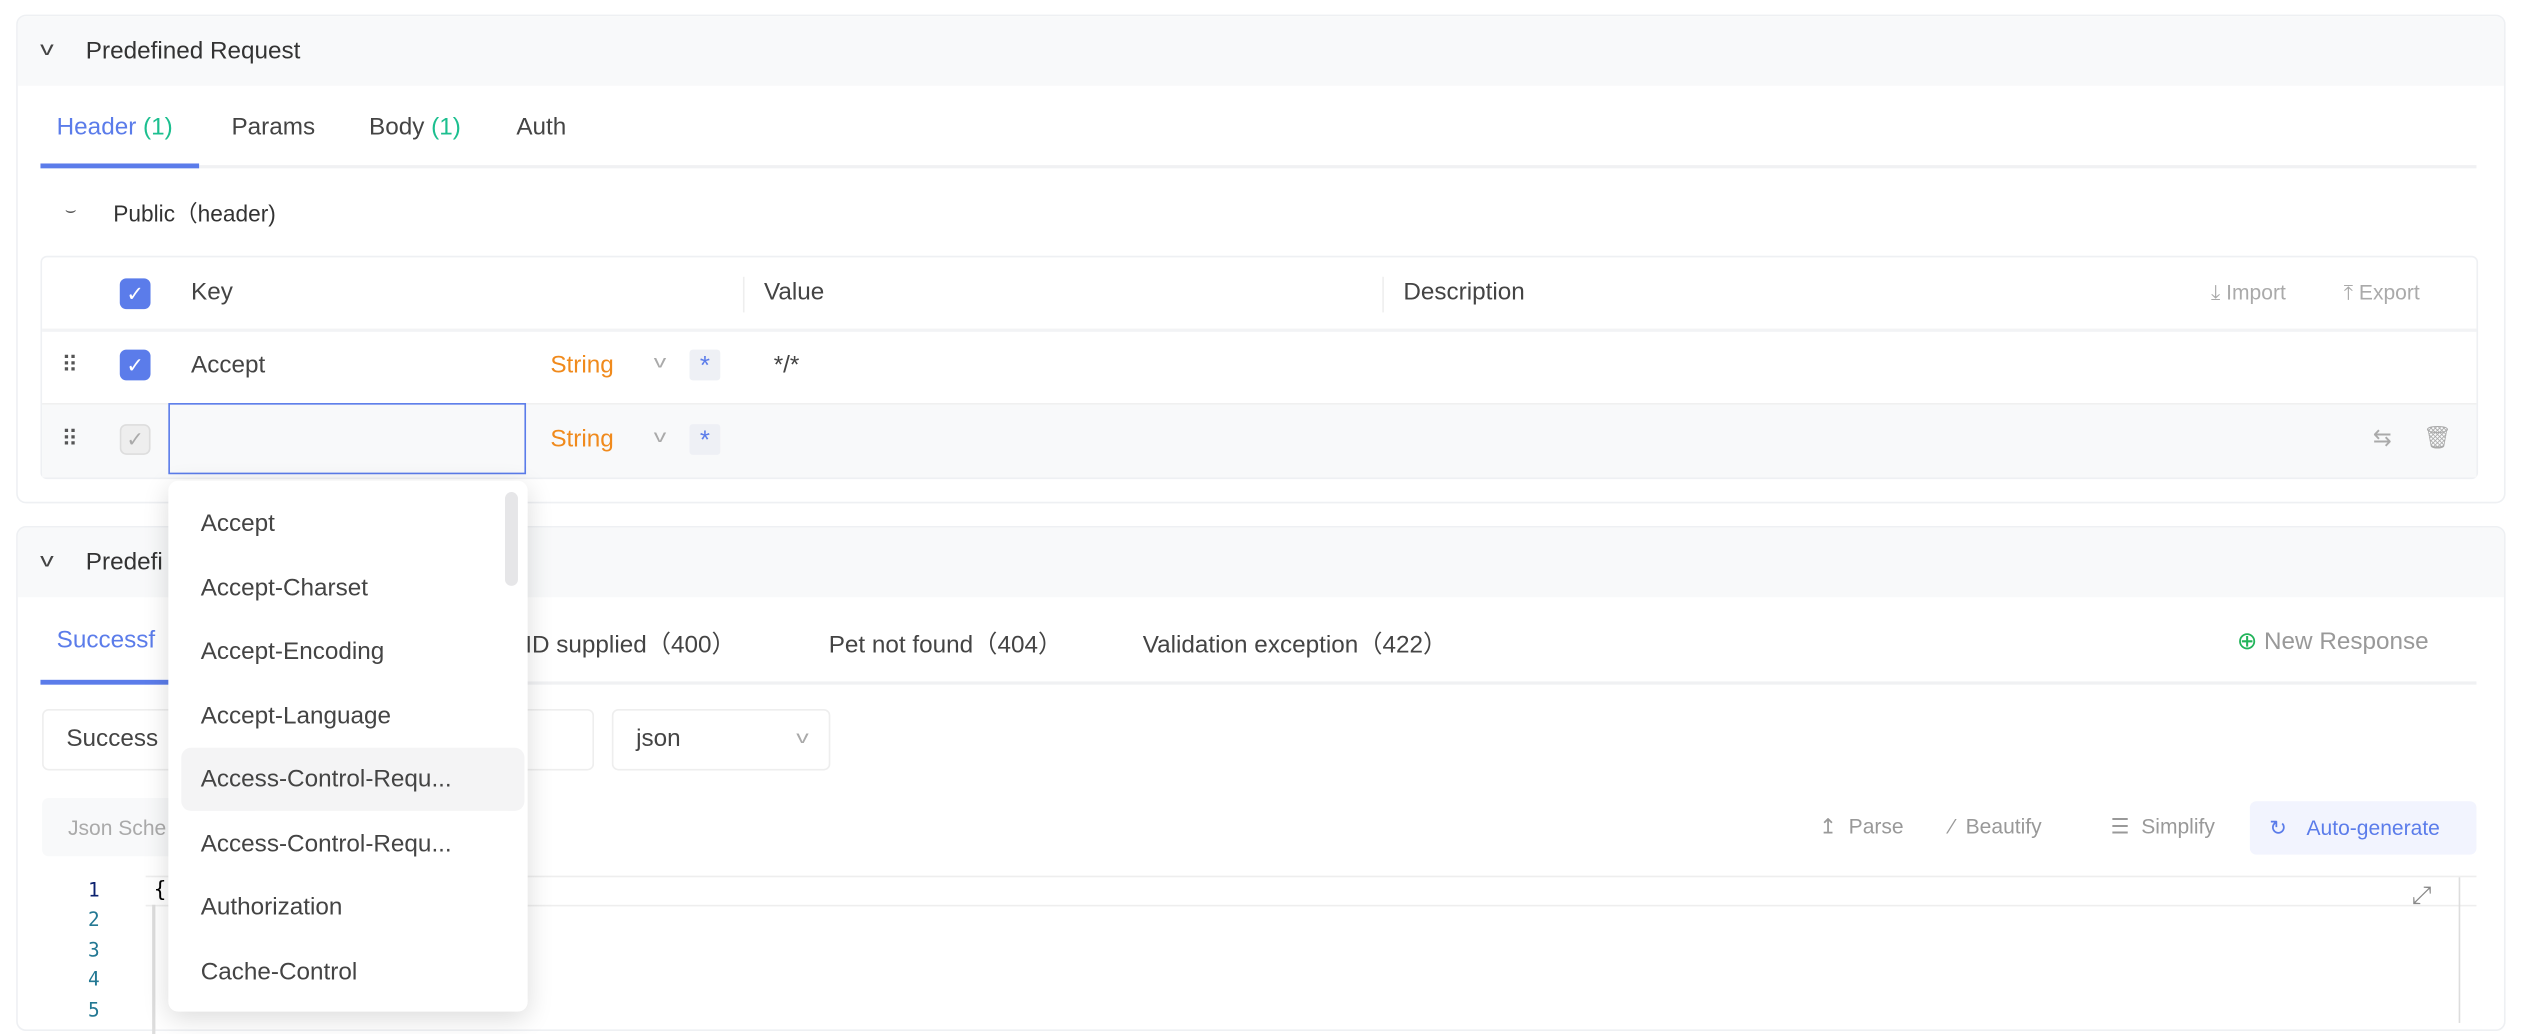 The height and width of the screenshot is (1034, 2538). I want to click on select-all-checkbox: ✓, so click(135, 294).